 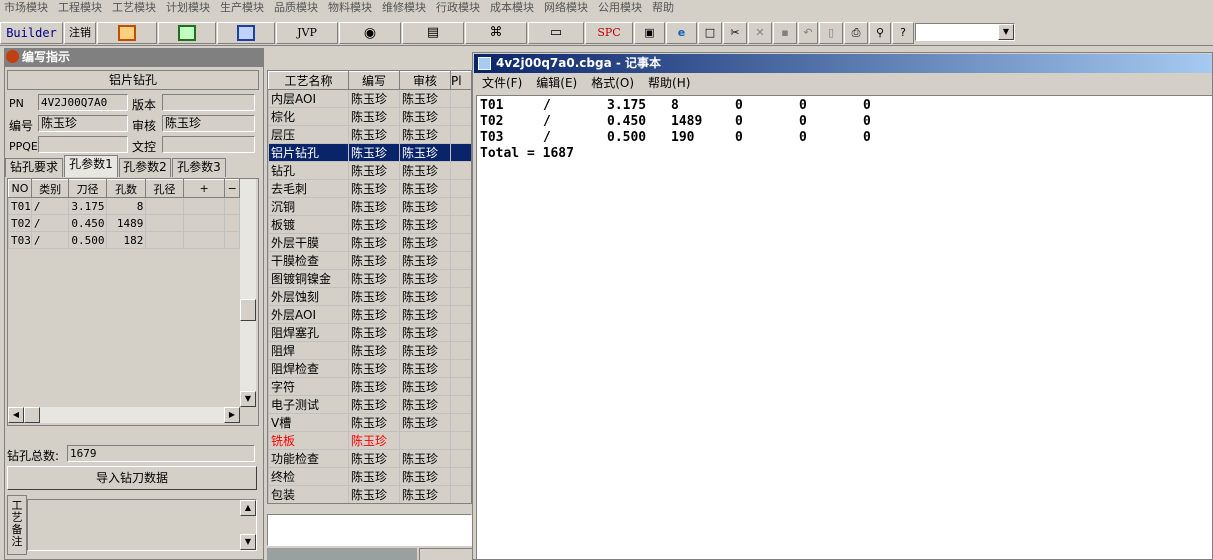 I want to click on cell-hole-count: 8, so click(x=126, y=206).